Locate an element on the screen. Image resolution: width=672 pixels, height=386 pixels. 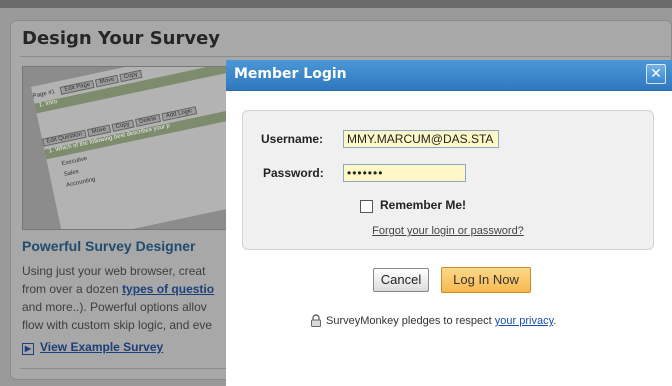
forgot-login-link: Forgot your login or password? is located at coordinates (448, 231).